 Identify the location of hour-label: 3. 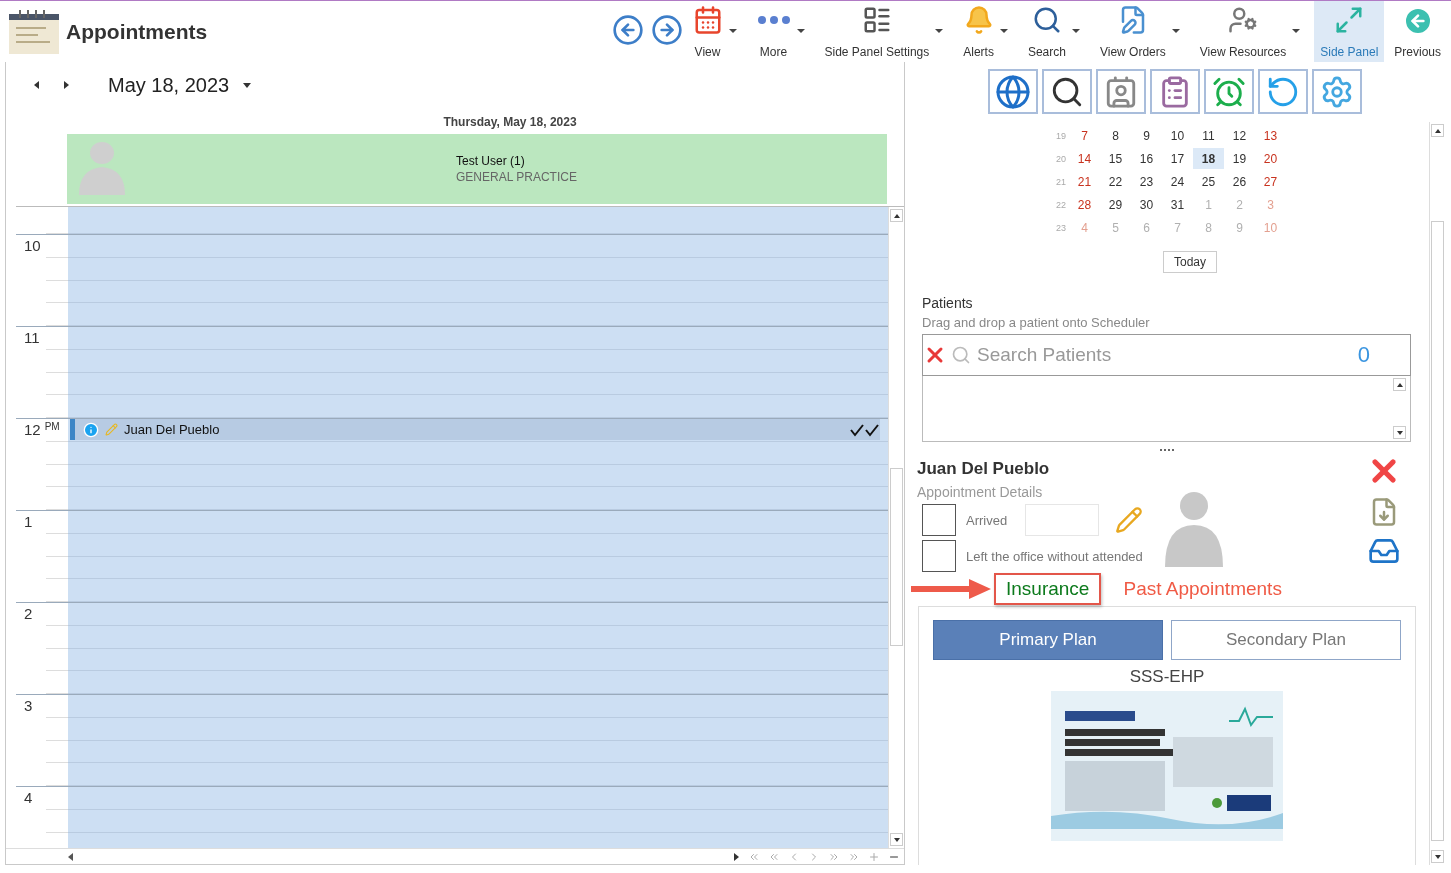
(28, 705).